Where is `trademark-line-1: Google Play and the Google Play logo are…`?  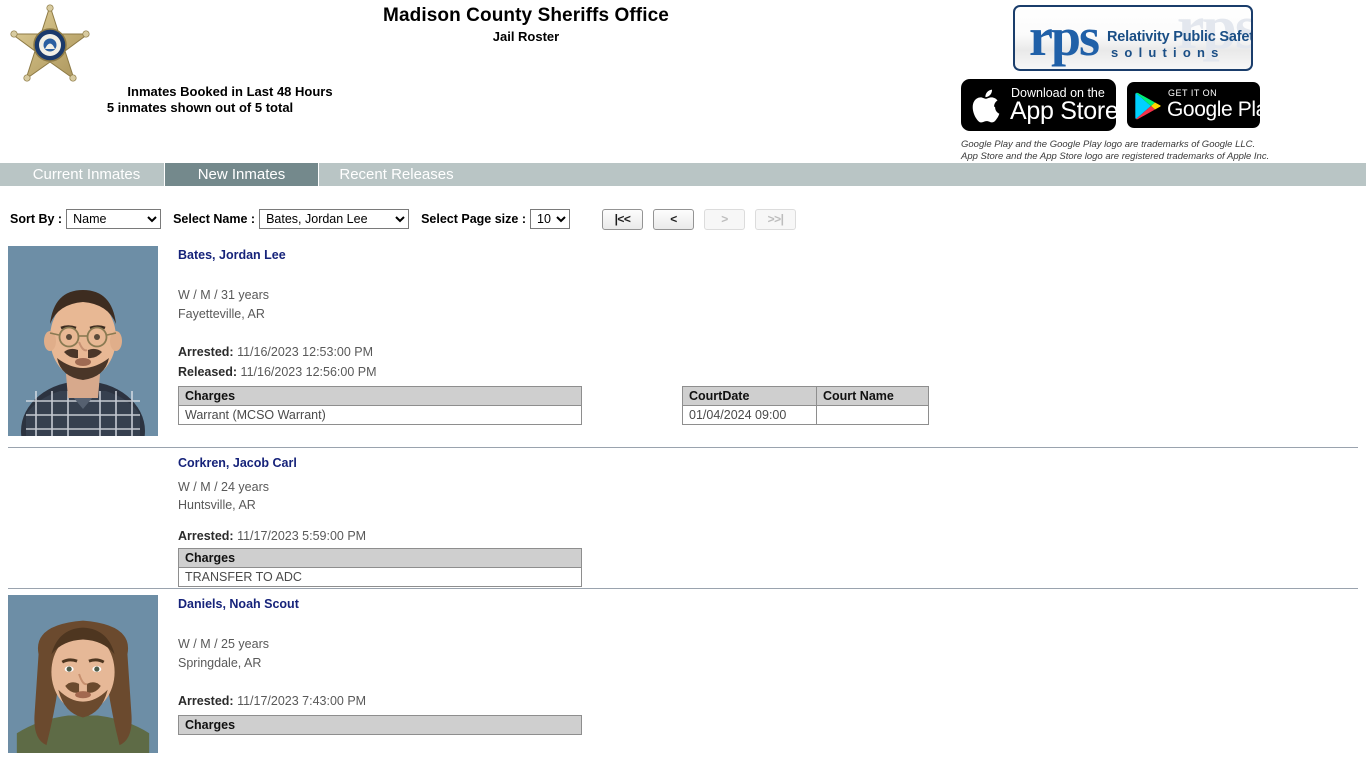 trademark-line-1: Google Play and the Google Play logo are… is located at coordinates (1108, 144).